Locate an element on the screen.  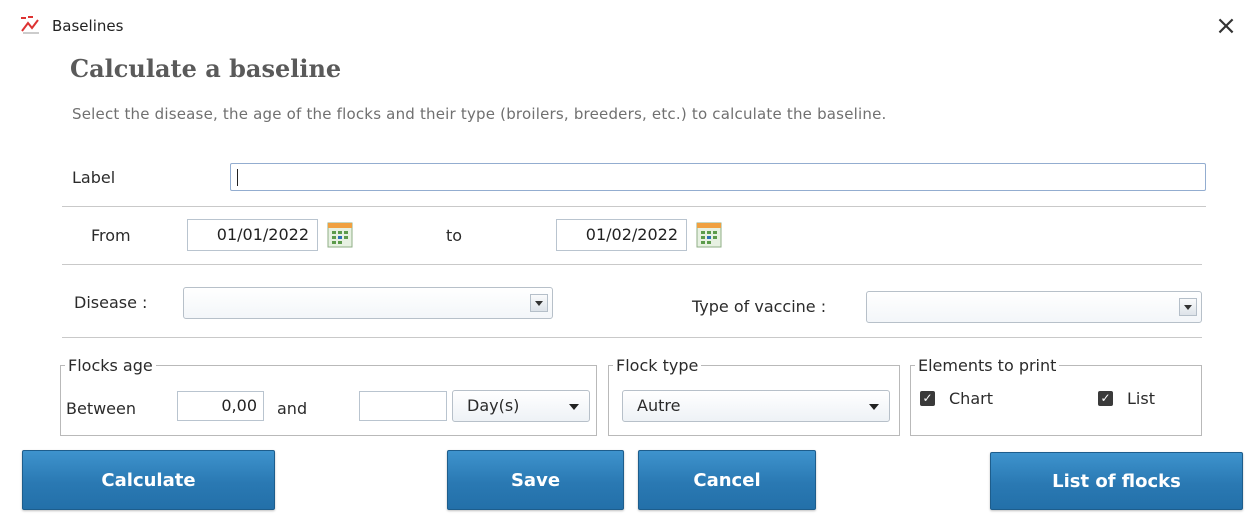
list-checkbox: ✓ is located at coordinates (1105, 398).